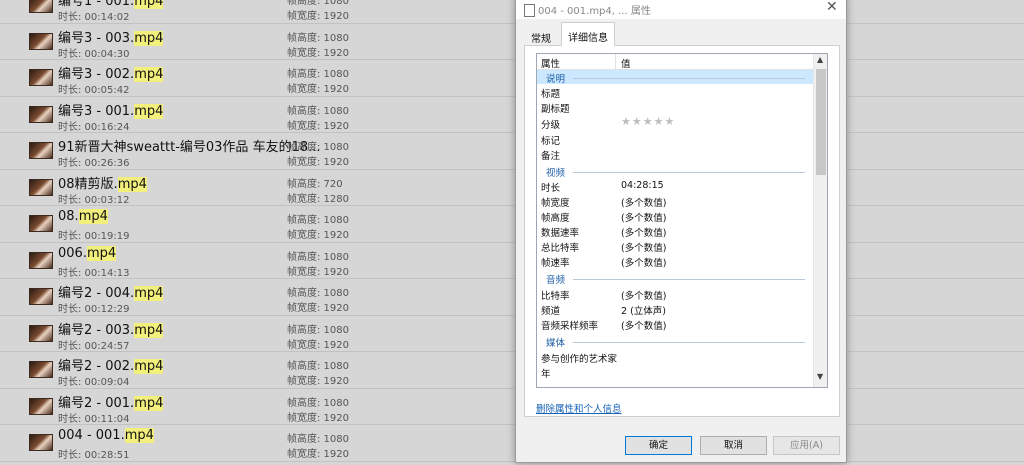  Describe the element at coordinates (689, 78) in the screenshot. I see `section-divider` at that location.